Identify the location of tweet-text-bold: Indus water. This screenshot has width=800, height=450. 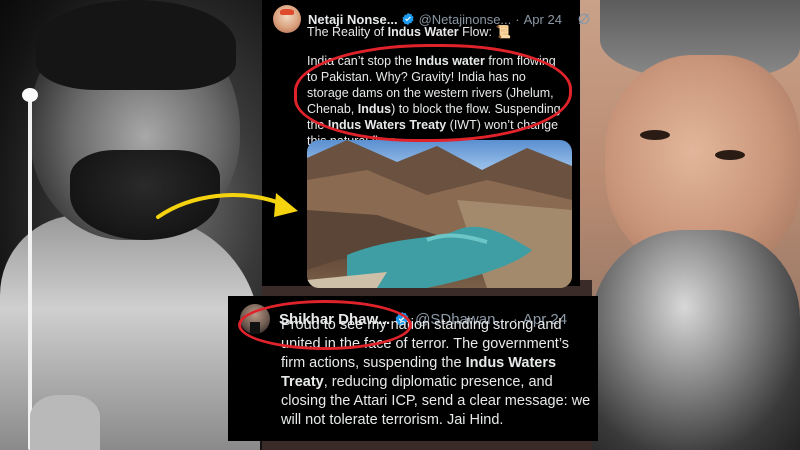
(450, 61).